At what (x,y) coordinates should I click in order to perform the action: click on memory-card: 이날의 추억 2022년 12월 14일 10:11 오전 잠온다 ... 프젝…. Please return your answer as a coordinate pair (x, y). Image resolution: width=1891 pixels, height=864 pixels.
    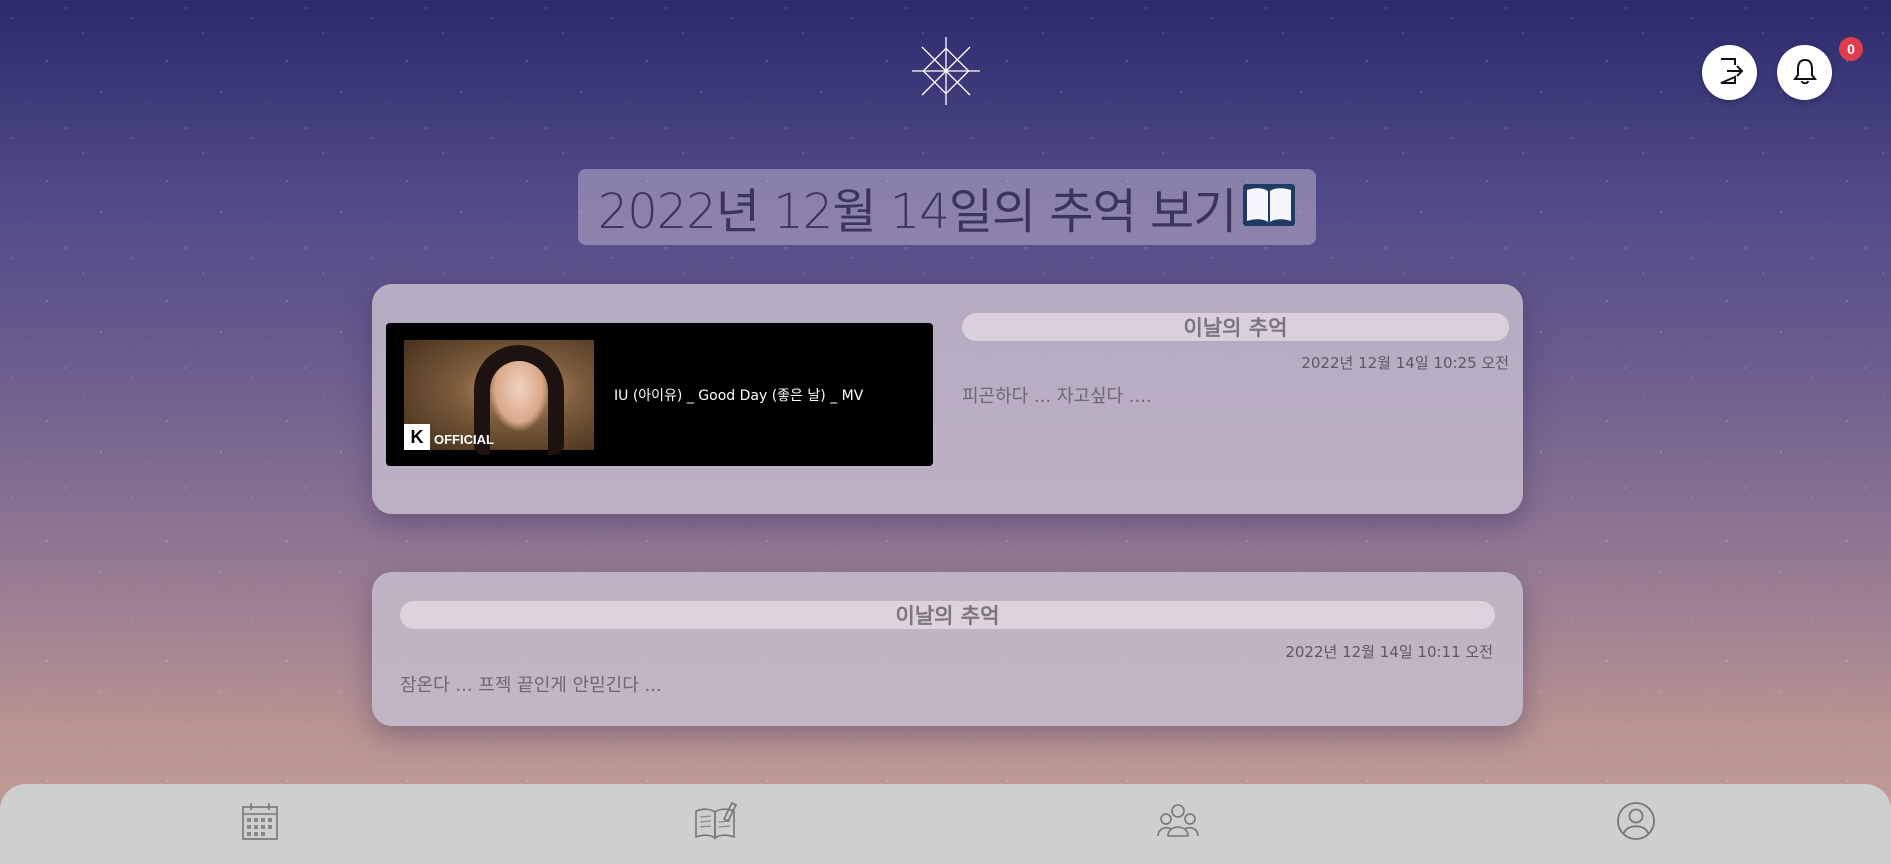
    Looking at the image, I should click on (947, 649).